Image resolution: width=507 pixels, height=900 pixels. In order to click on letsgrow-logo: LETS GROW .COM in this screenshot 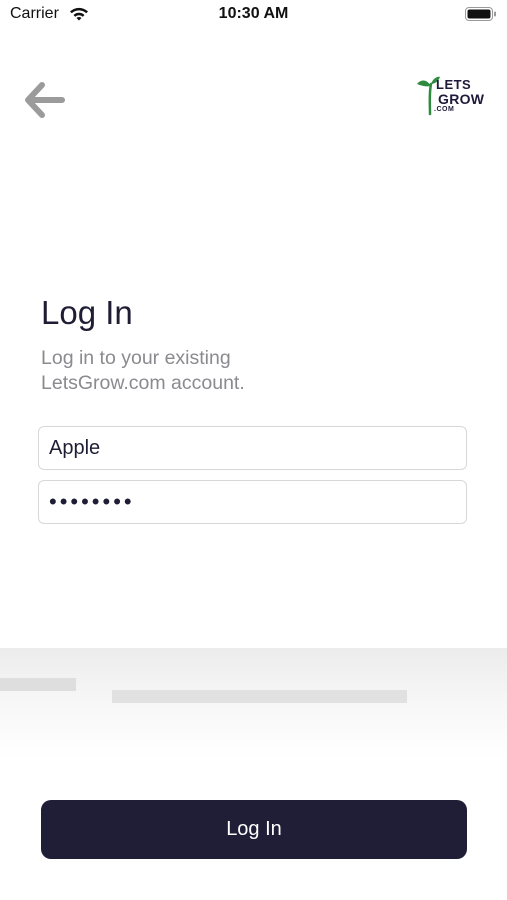, I will do `click(451, 96)`.